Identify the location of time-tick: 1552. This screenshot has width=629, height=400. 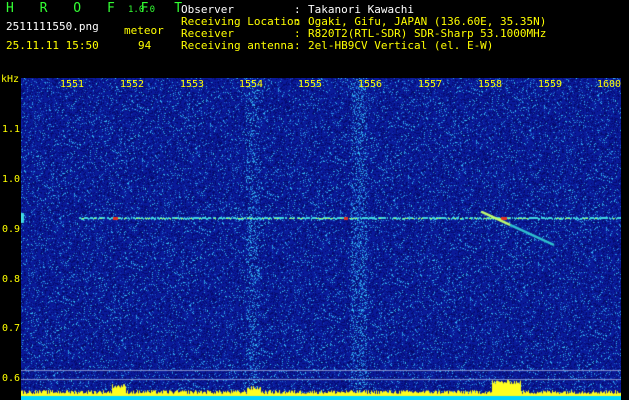
(132, 84).